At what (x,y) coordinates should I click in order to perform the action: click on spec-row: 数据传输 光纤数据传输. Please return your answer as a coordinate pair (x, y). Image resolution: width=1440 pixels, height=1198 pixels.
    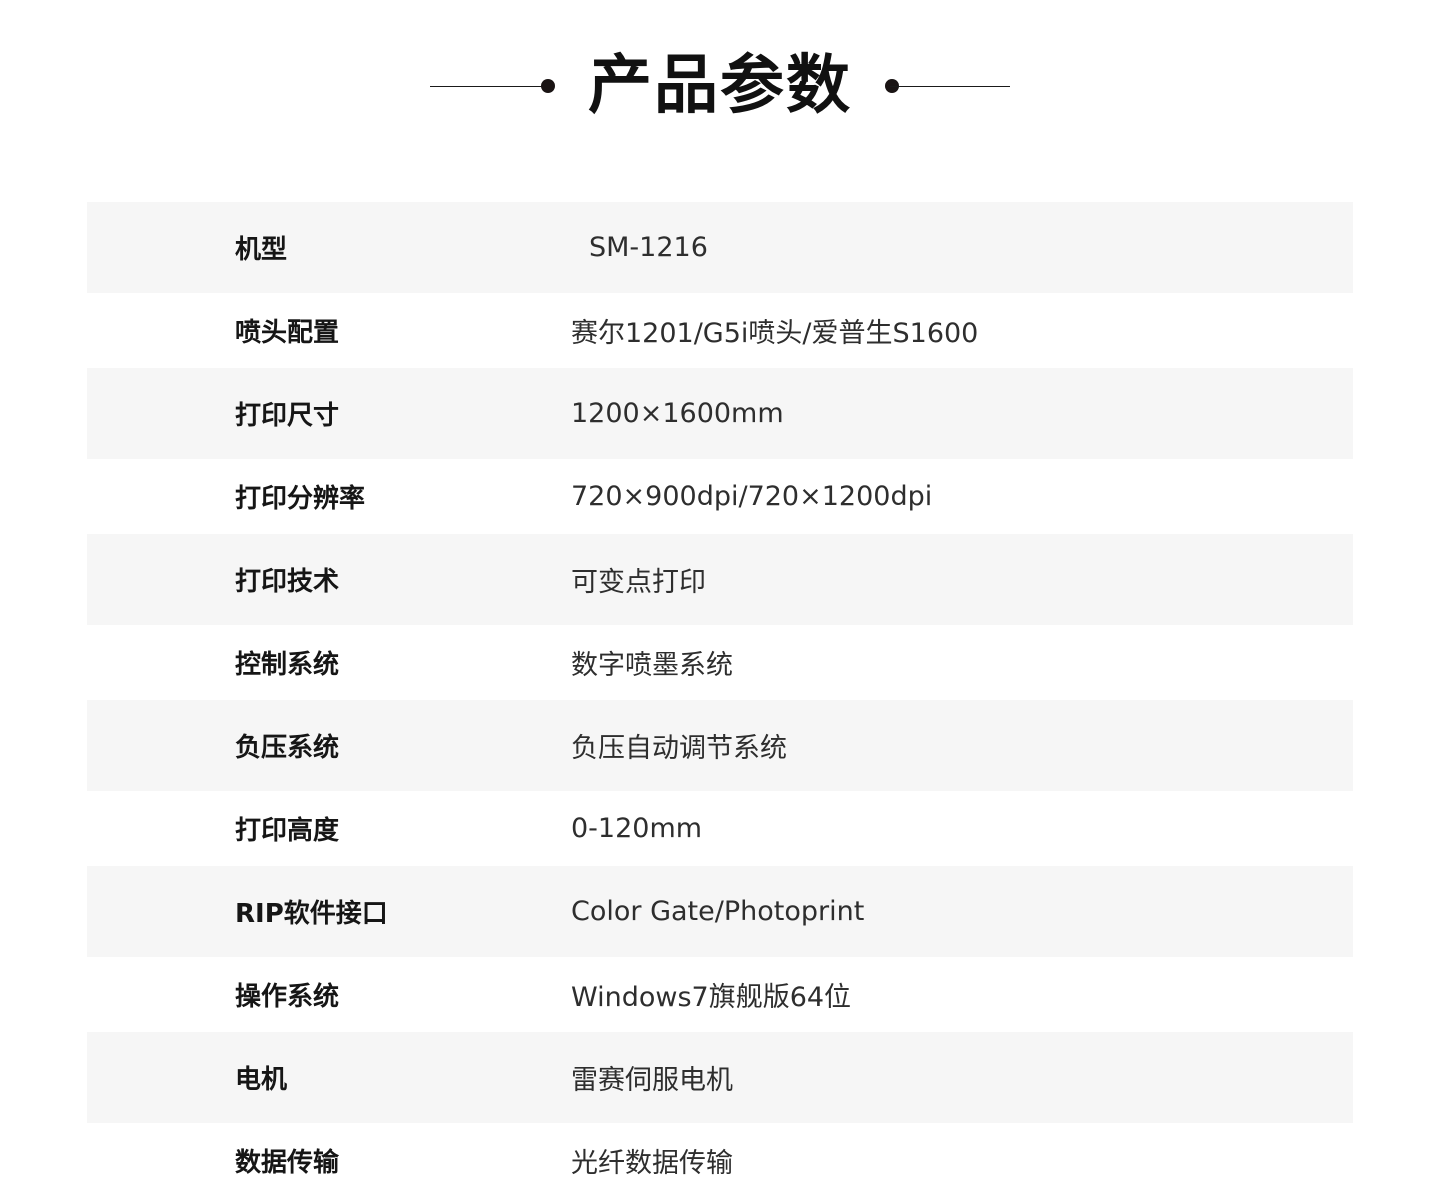
    Looking at the image, I should click on (720, 1160).